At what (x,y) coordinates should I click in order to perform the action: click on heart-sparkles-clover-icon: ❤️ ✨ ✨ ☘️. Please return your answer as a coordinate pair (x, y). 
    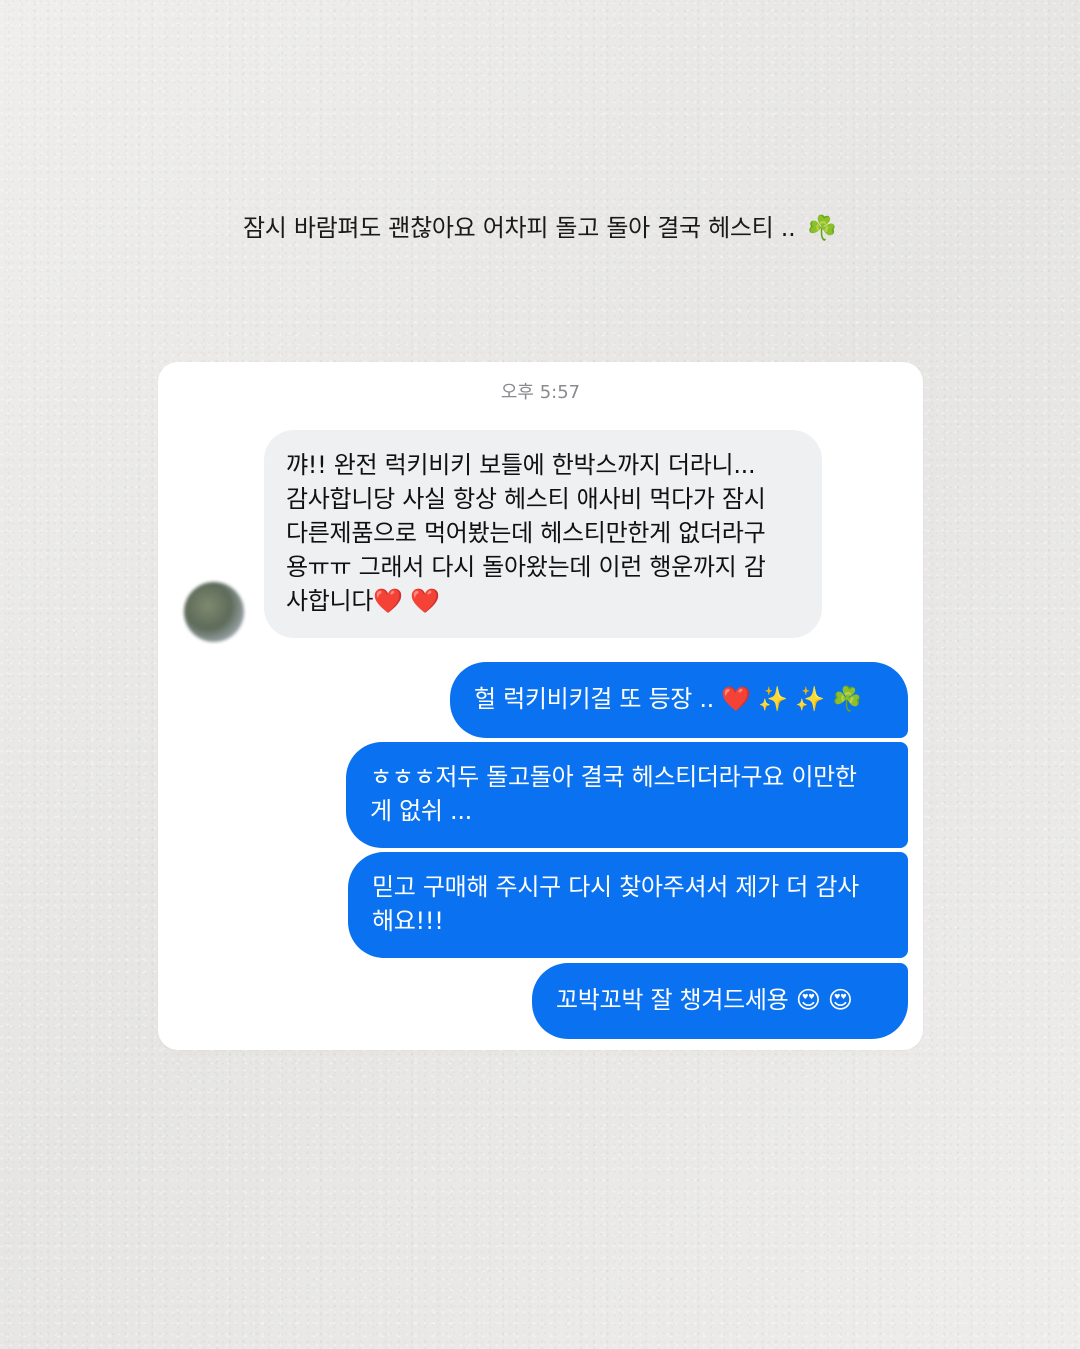
    Looking at the image, I should click on (791, 699).